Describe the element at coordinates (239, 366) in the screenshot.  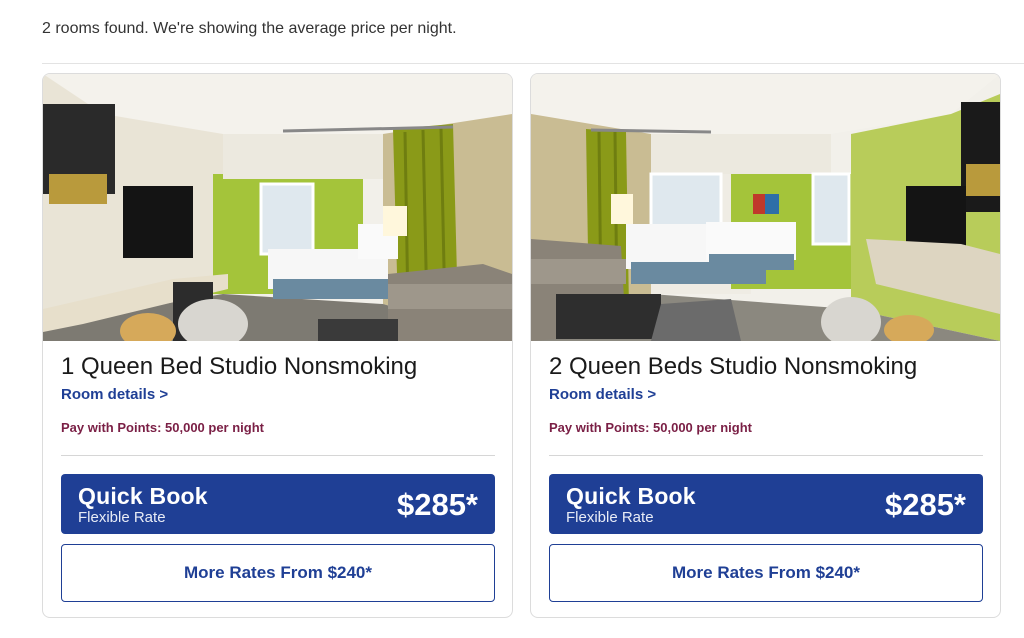
I see `room-title: 1 Queen Bed Studio Nonsmoking` at that location.